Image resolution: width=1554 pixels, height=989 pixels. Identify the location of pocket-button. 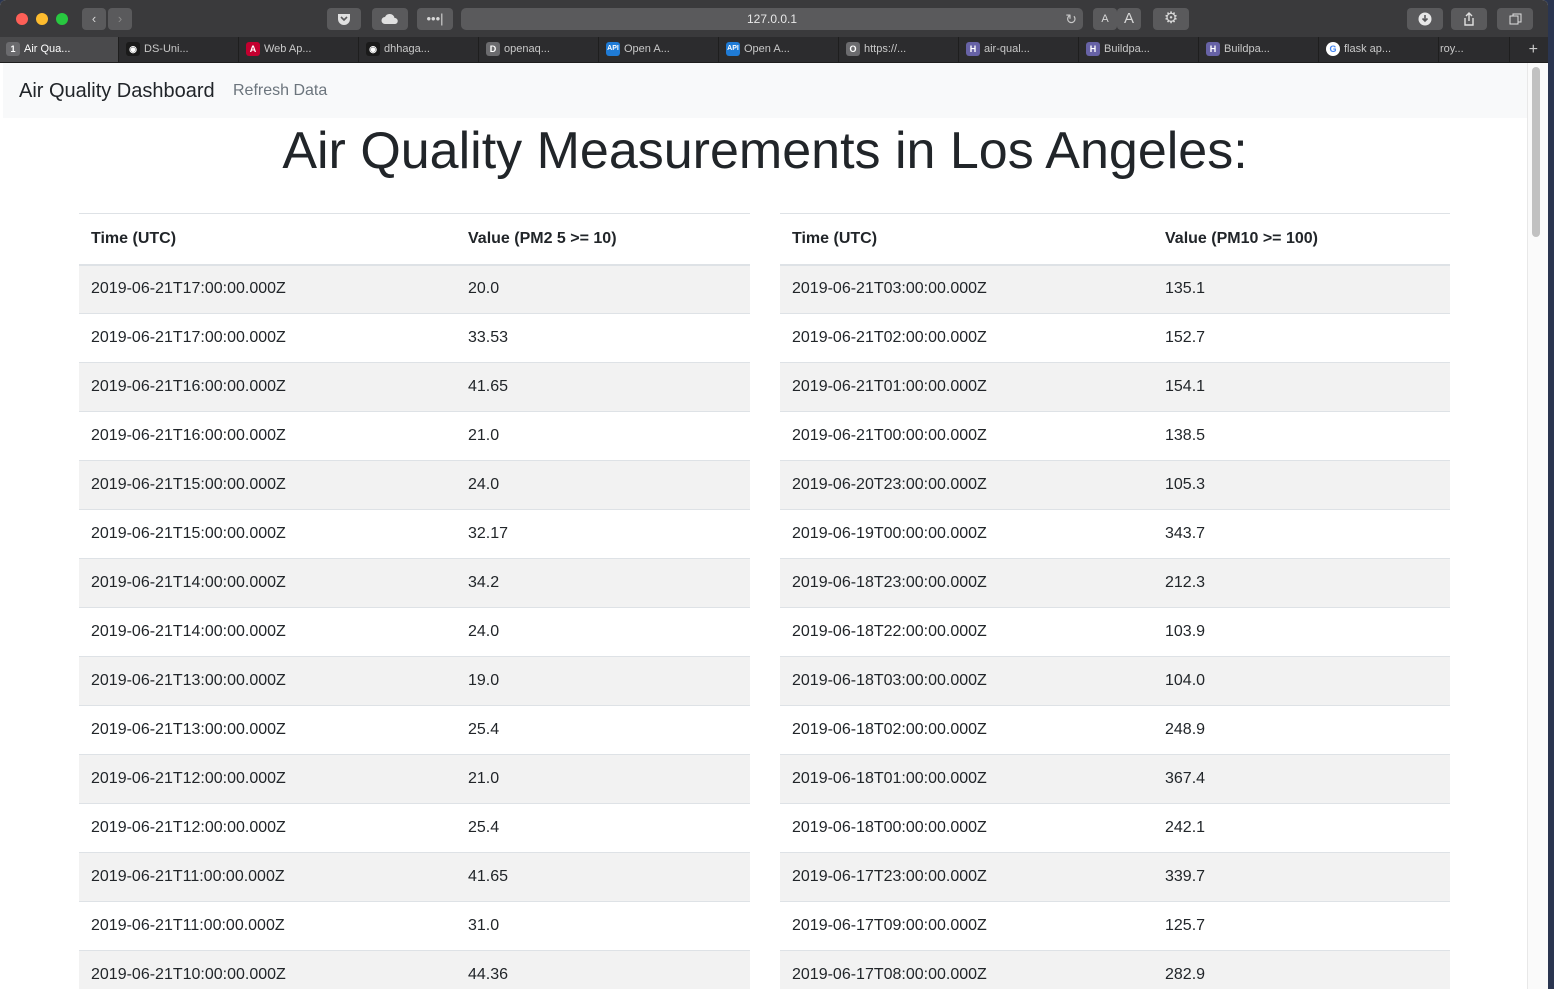
(344, 19).